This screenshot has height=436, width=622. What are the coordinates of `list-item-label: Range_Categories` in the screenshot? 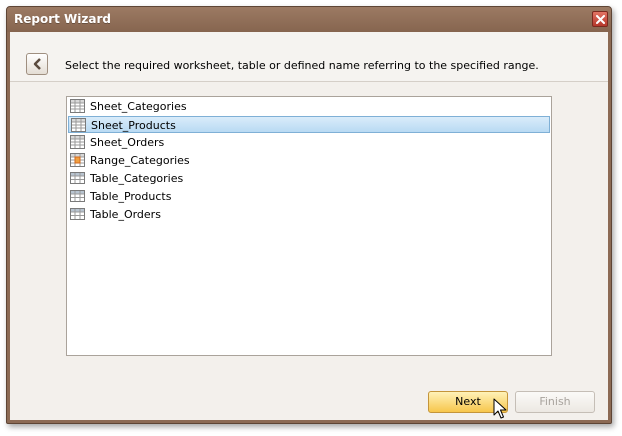 It's located at (140, 160).